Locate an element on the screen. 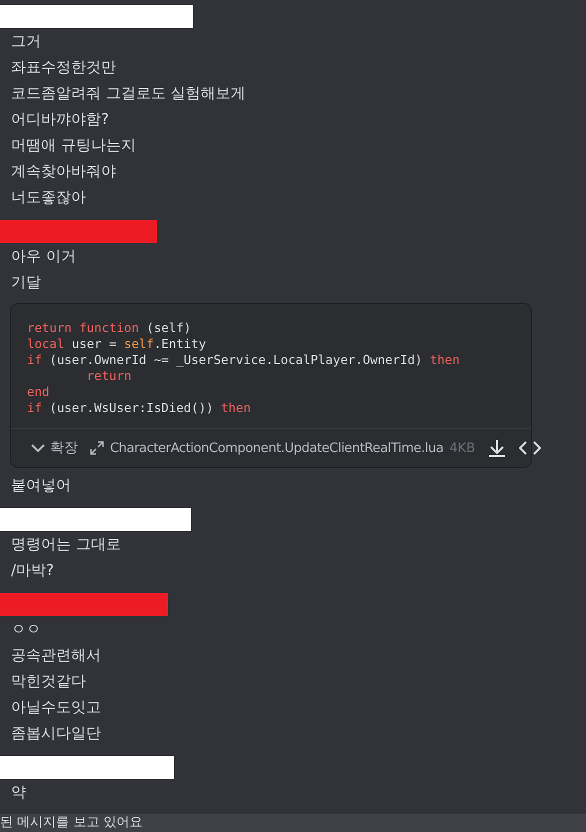  message-text: 계속찾아바줘야 is located at coordinates (63, 171).